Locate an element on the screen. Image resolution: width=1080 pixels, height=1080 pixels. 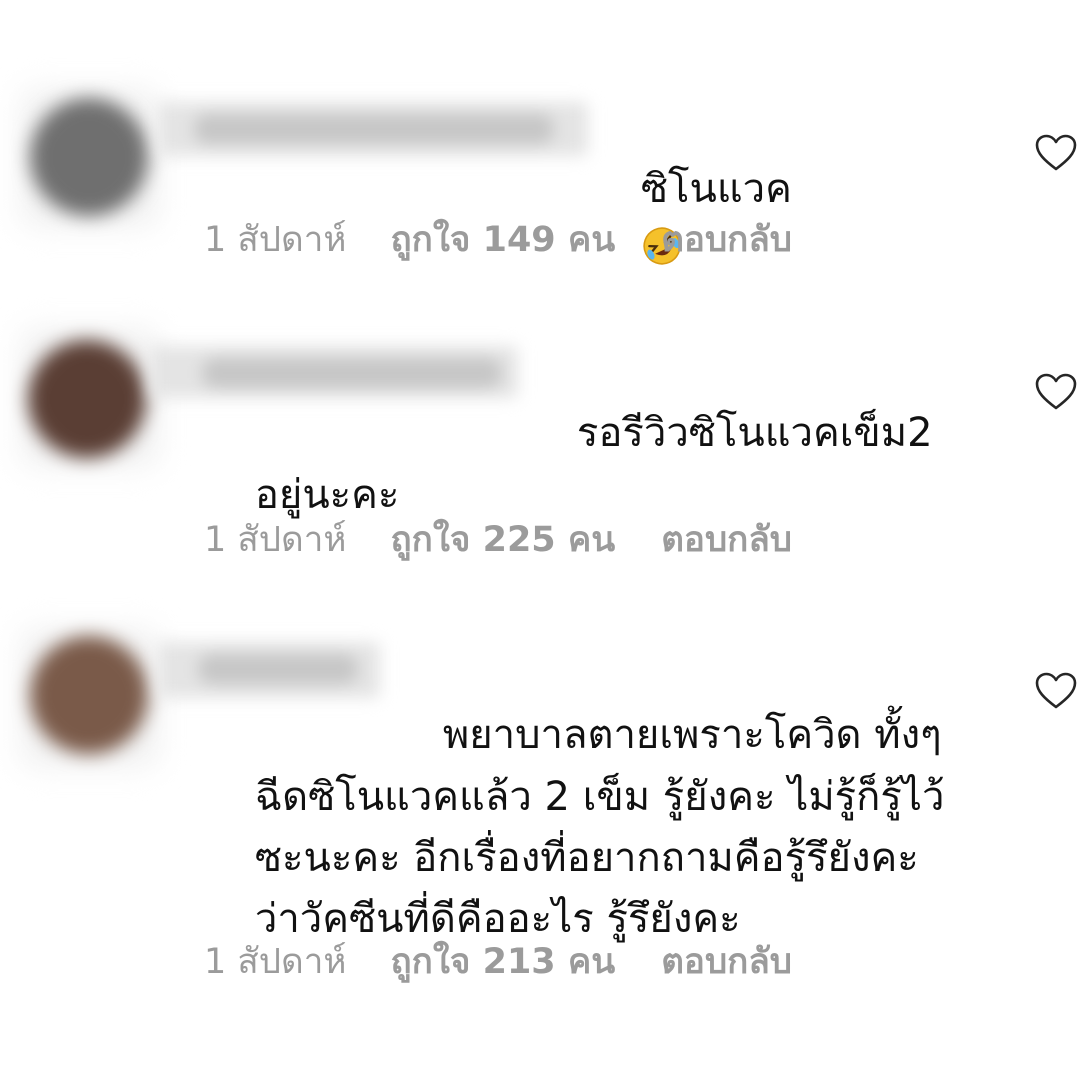
like-count: ถูกใจ 213 คน is located at coordinates (502, 962).